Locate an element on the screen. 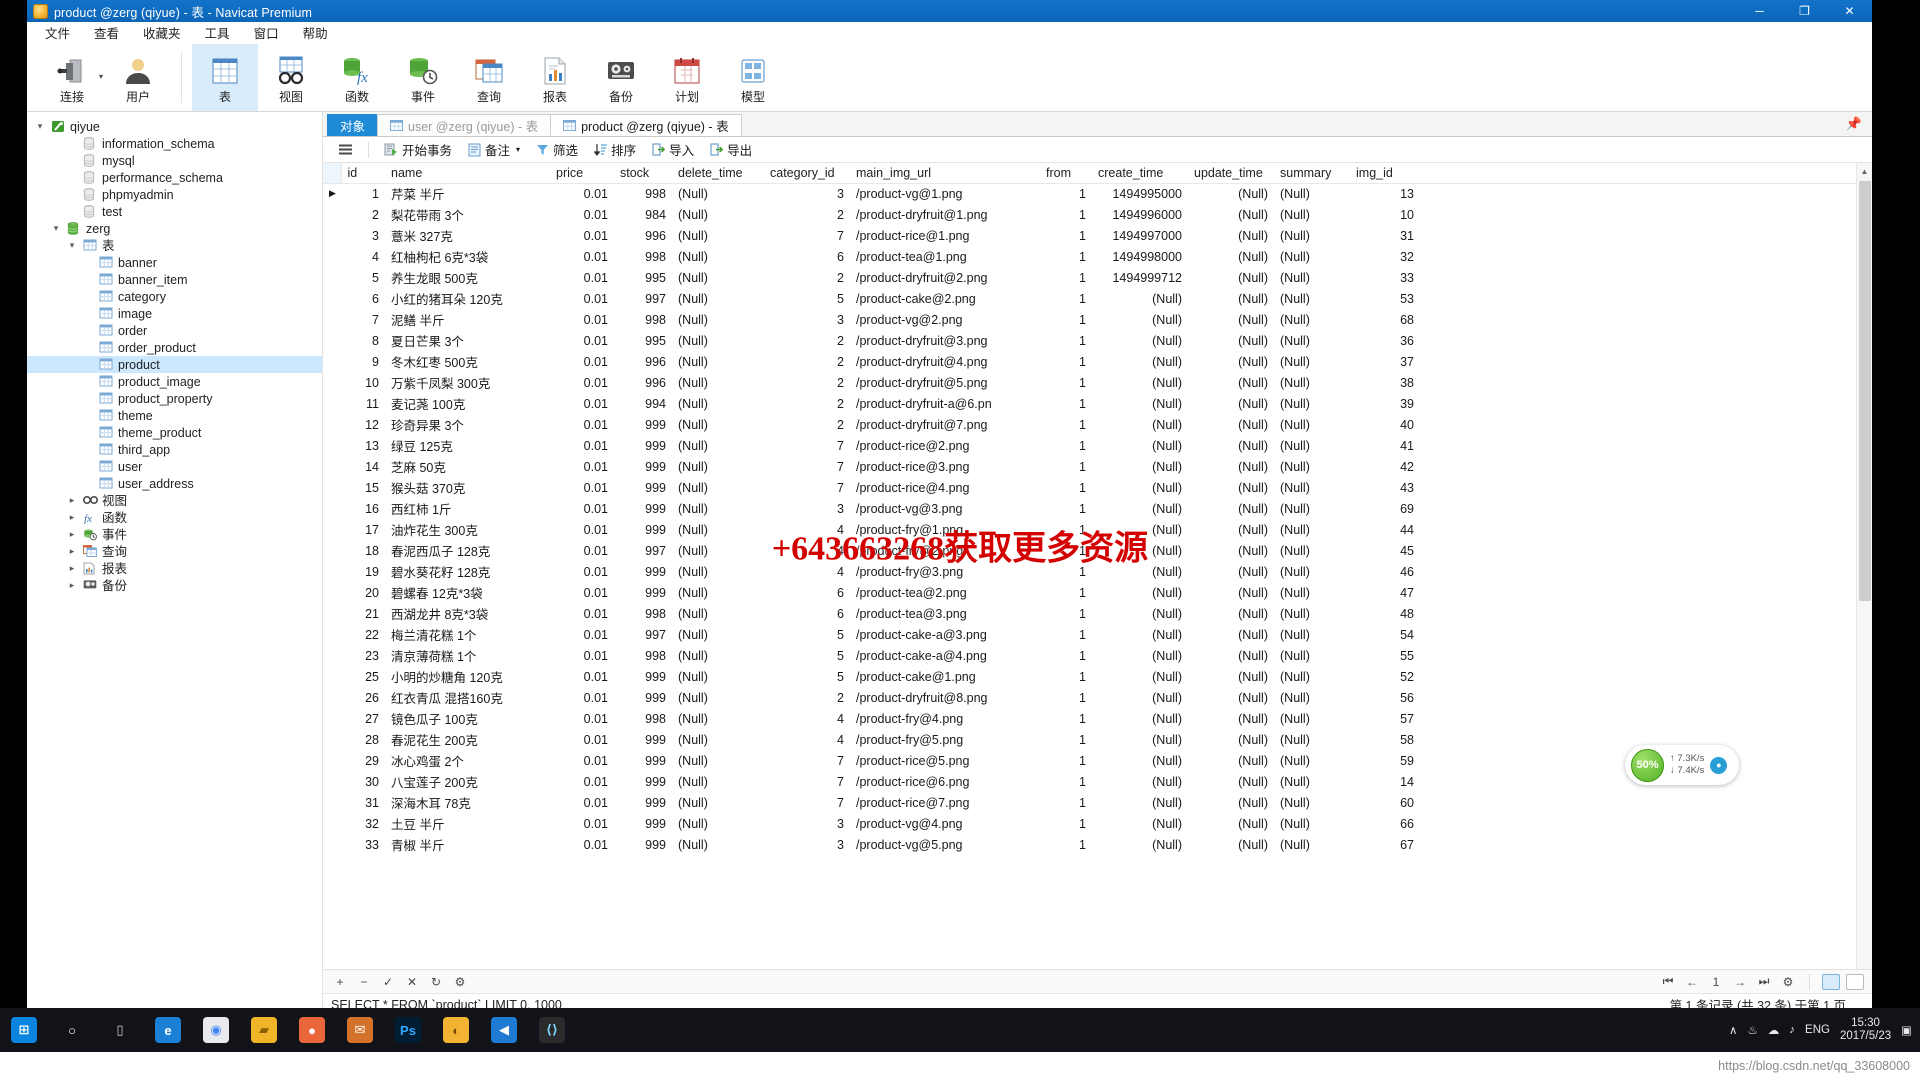  cell-name: 西红柿 1斤 is located at coordinates (467, 508).